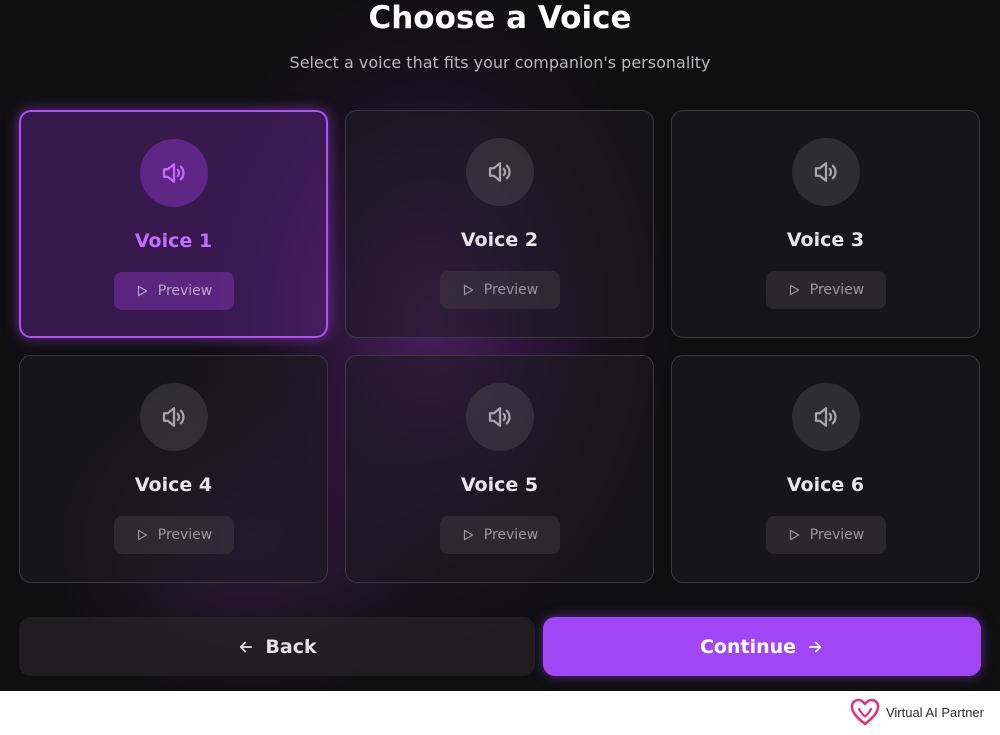 Image resolution: width=1000 pixels, height=735 pixels. I want to click on voice-name: Voice 1, so click(173, 241).